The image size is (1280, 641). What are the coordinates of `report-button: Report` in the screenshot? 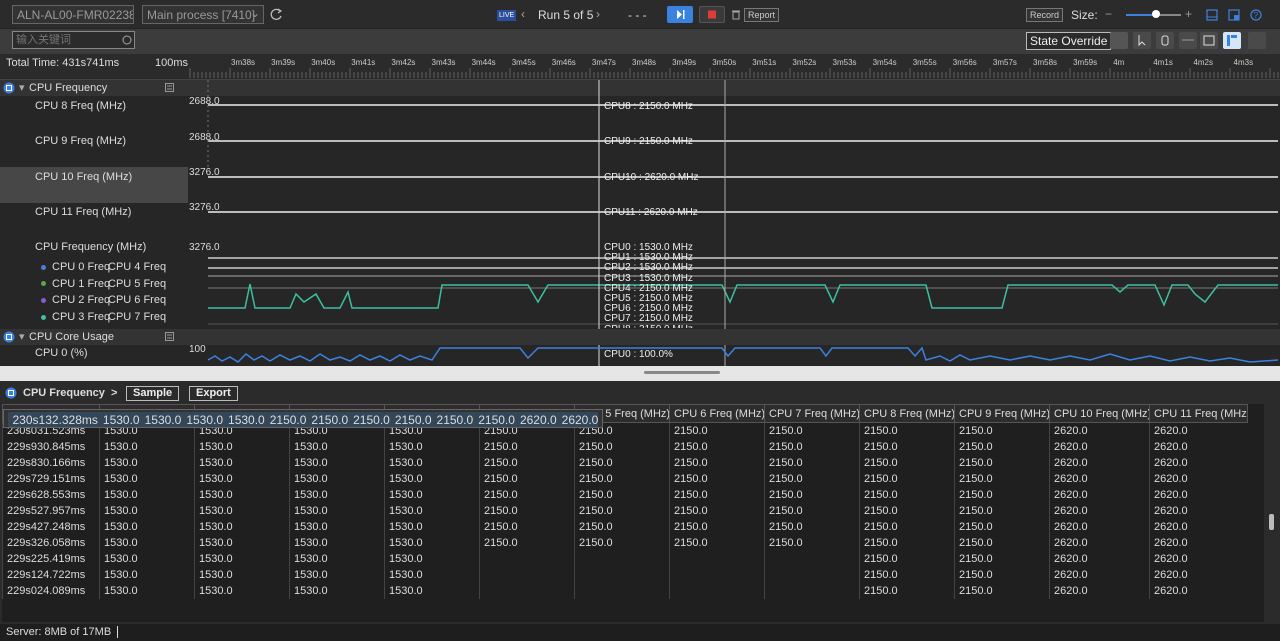 It's located at (762, 15).